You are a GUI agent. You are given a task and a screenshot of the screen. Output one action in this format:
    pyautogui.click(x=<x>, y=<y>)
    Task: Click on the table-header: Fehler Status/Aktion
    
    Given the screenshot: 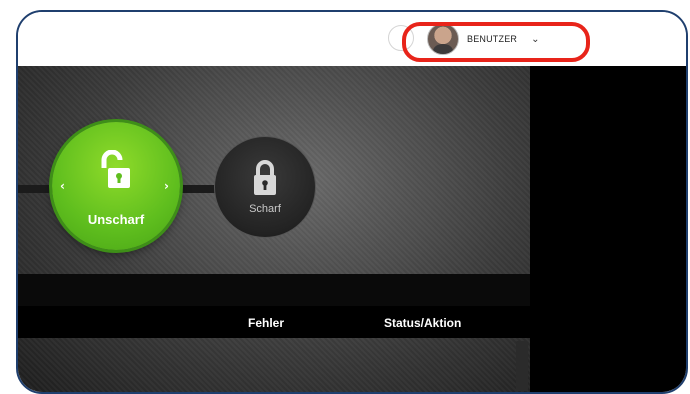 What is the action you would take?
    pyautogui.click(x=274, y=322)
    